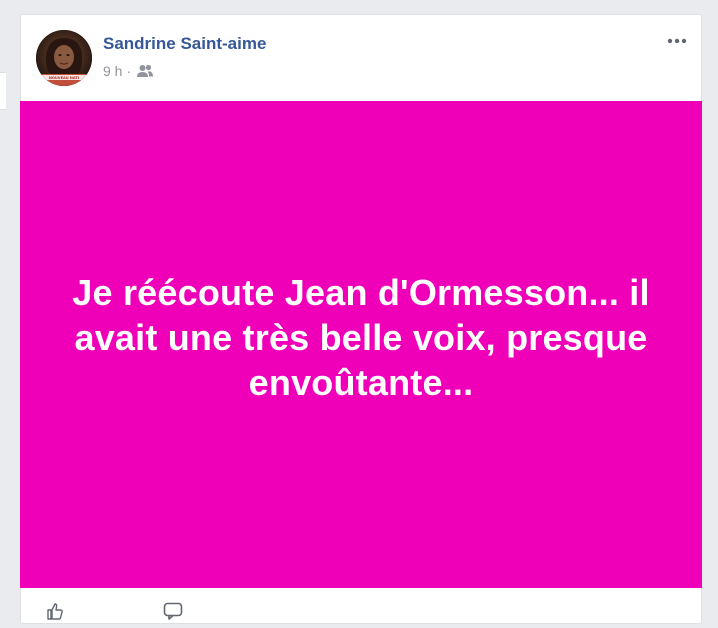 The image size is (718, 628). What do you see at coordinates (173, 613) in the screenshot?
I see `comment-icon` at bounding box center [173, 613].